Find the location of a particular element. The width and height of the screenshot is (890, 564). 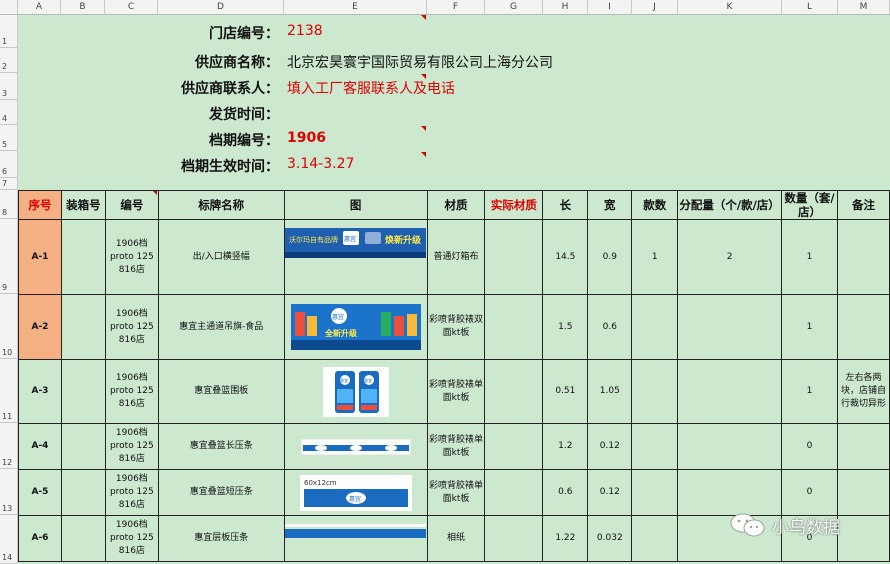

header-quantity: 数量（套/店） is located at coordinates (809, 205).